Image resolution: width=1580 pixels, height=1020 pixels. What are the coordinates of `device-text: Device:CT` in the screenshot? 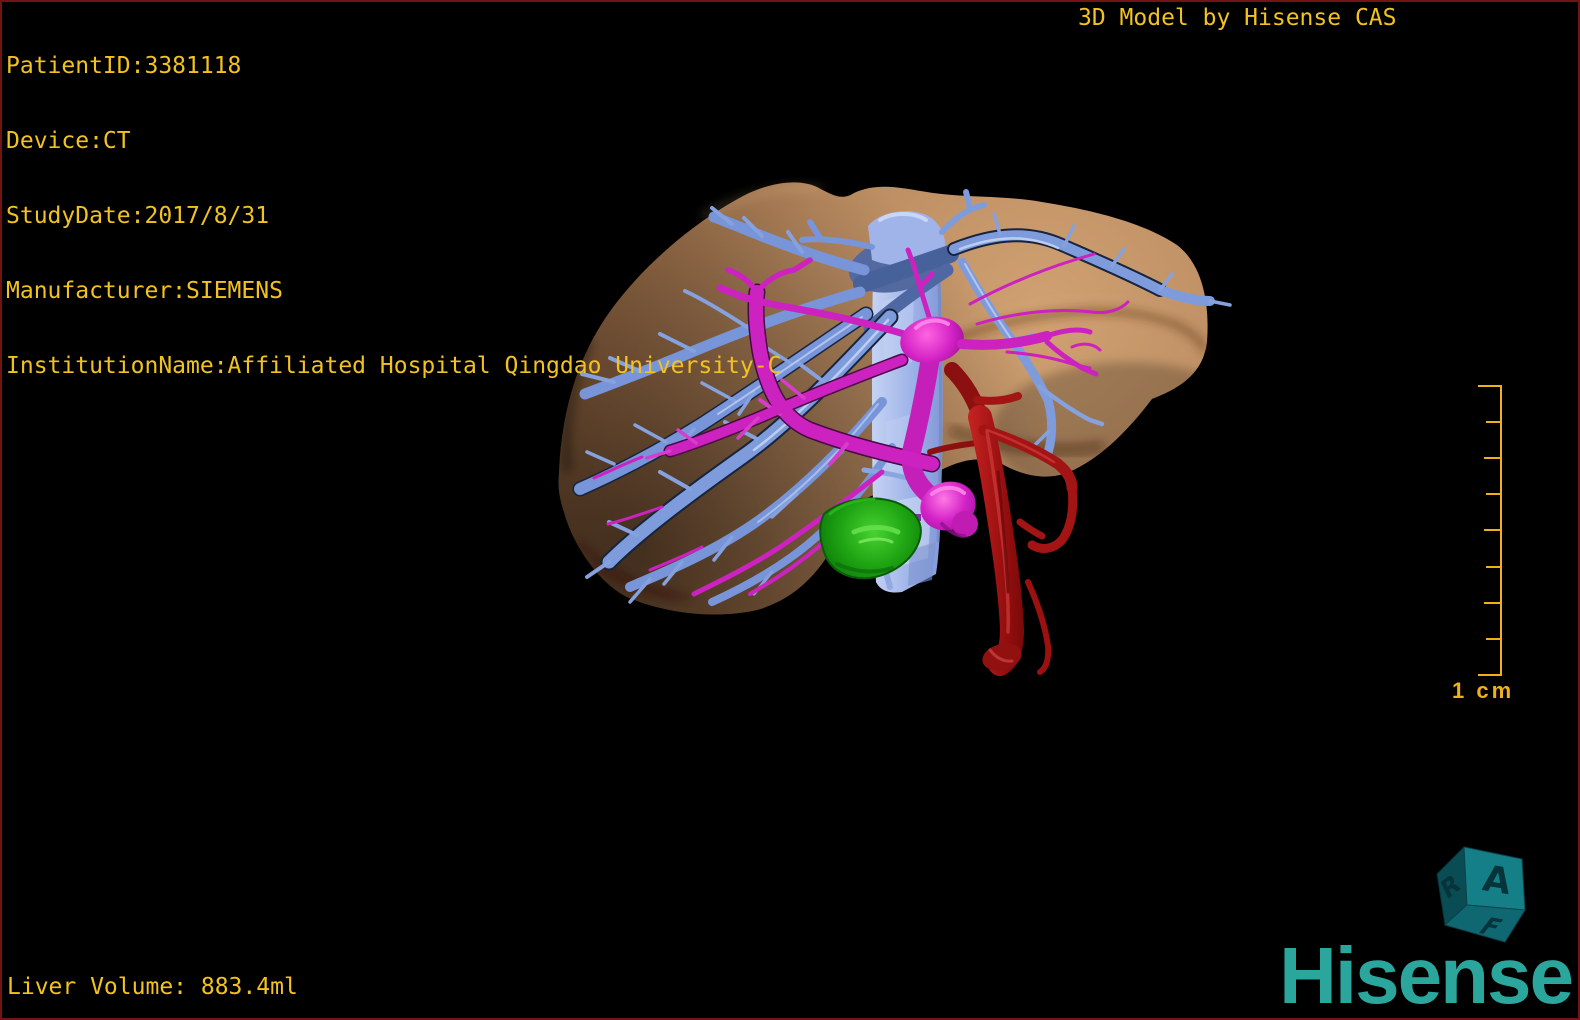 It's located at (68, 141).